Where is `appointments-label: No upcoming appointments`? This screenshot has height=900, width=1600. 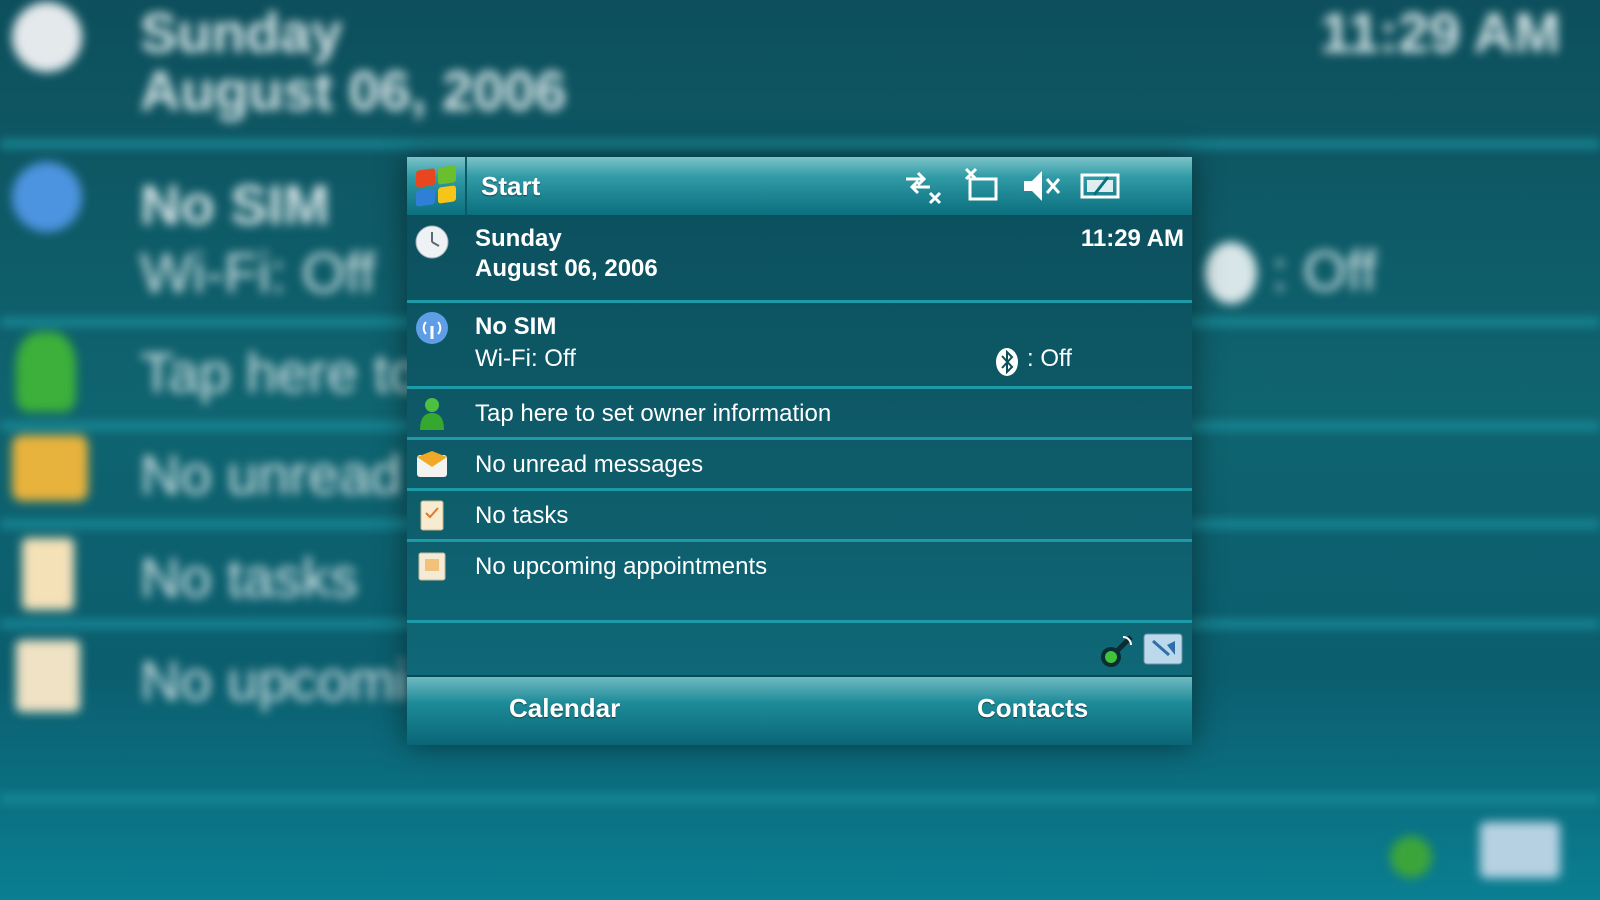 appointments-label: No upcoming appointments is located at coordinates (621, 566).